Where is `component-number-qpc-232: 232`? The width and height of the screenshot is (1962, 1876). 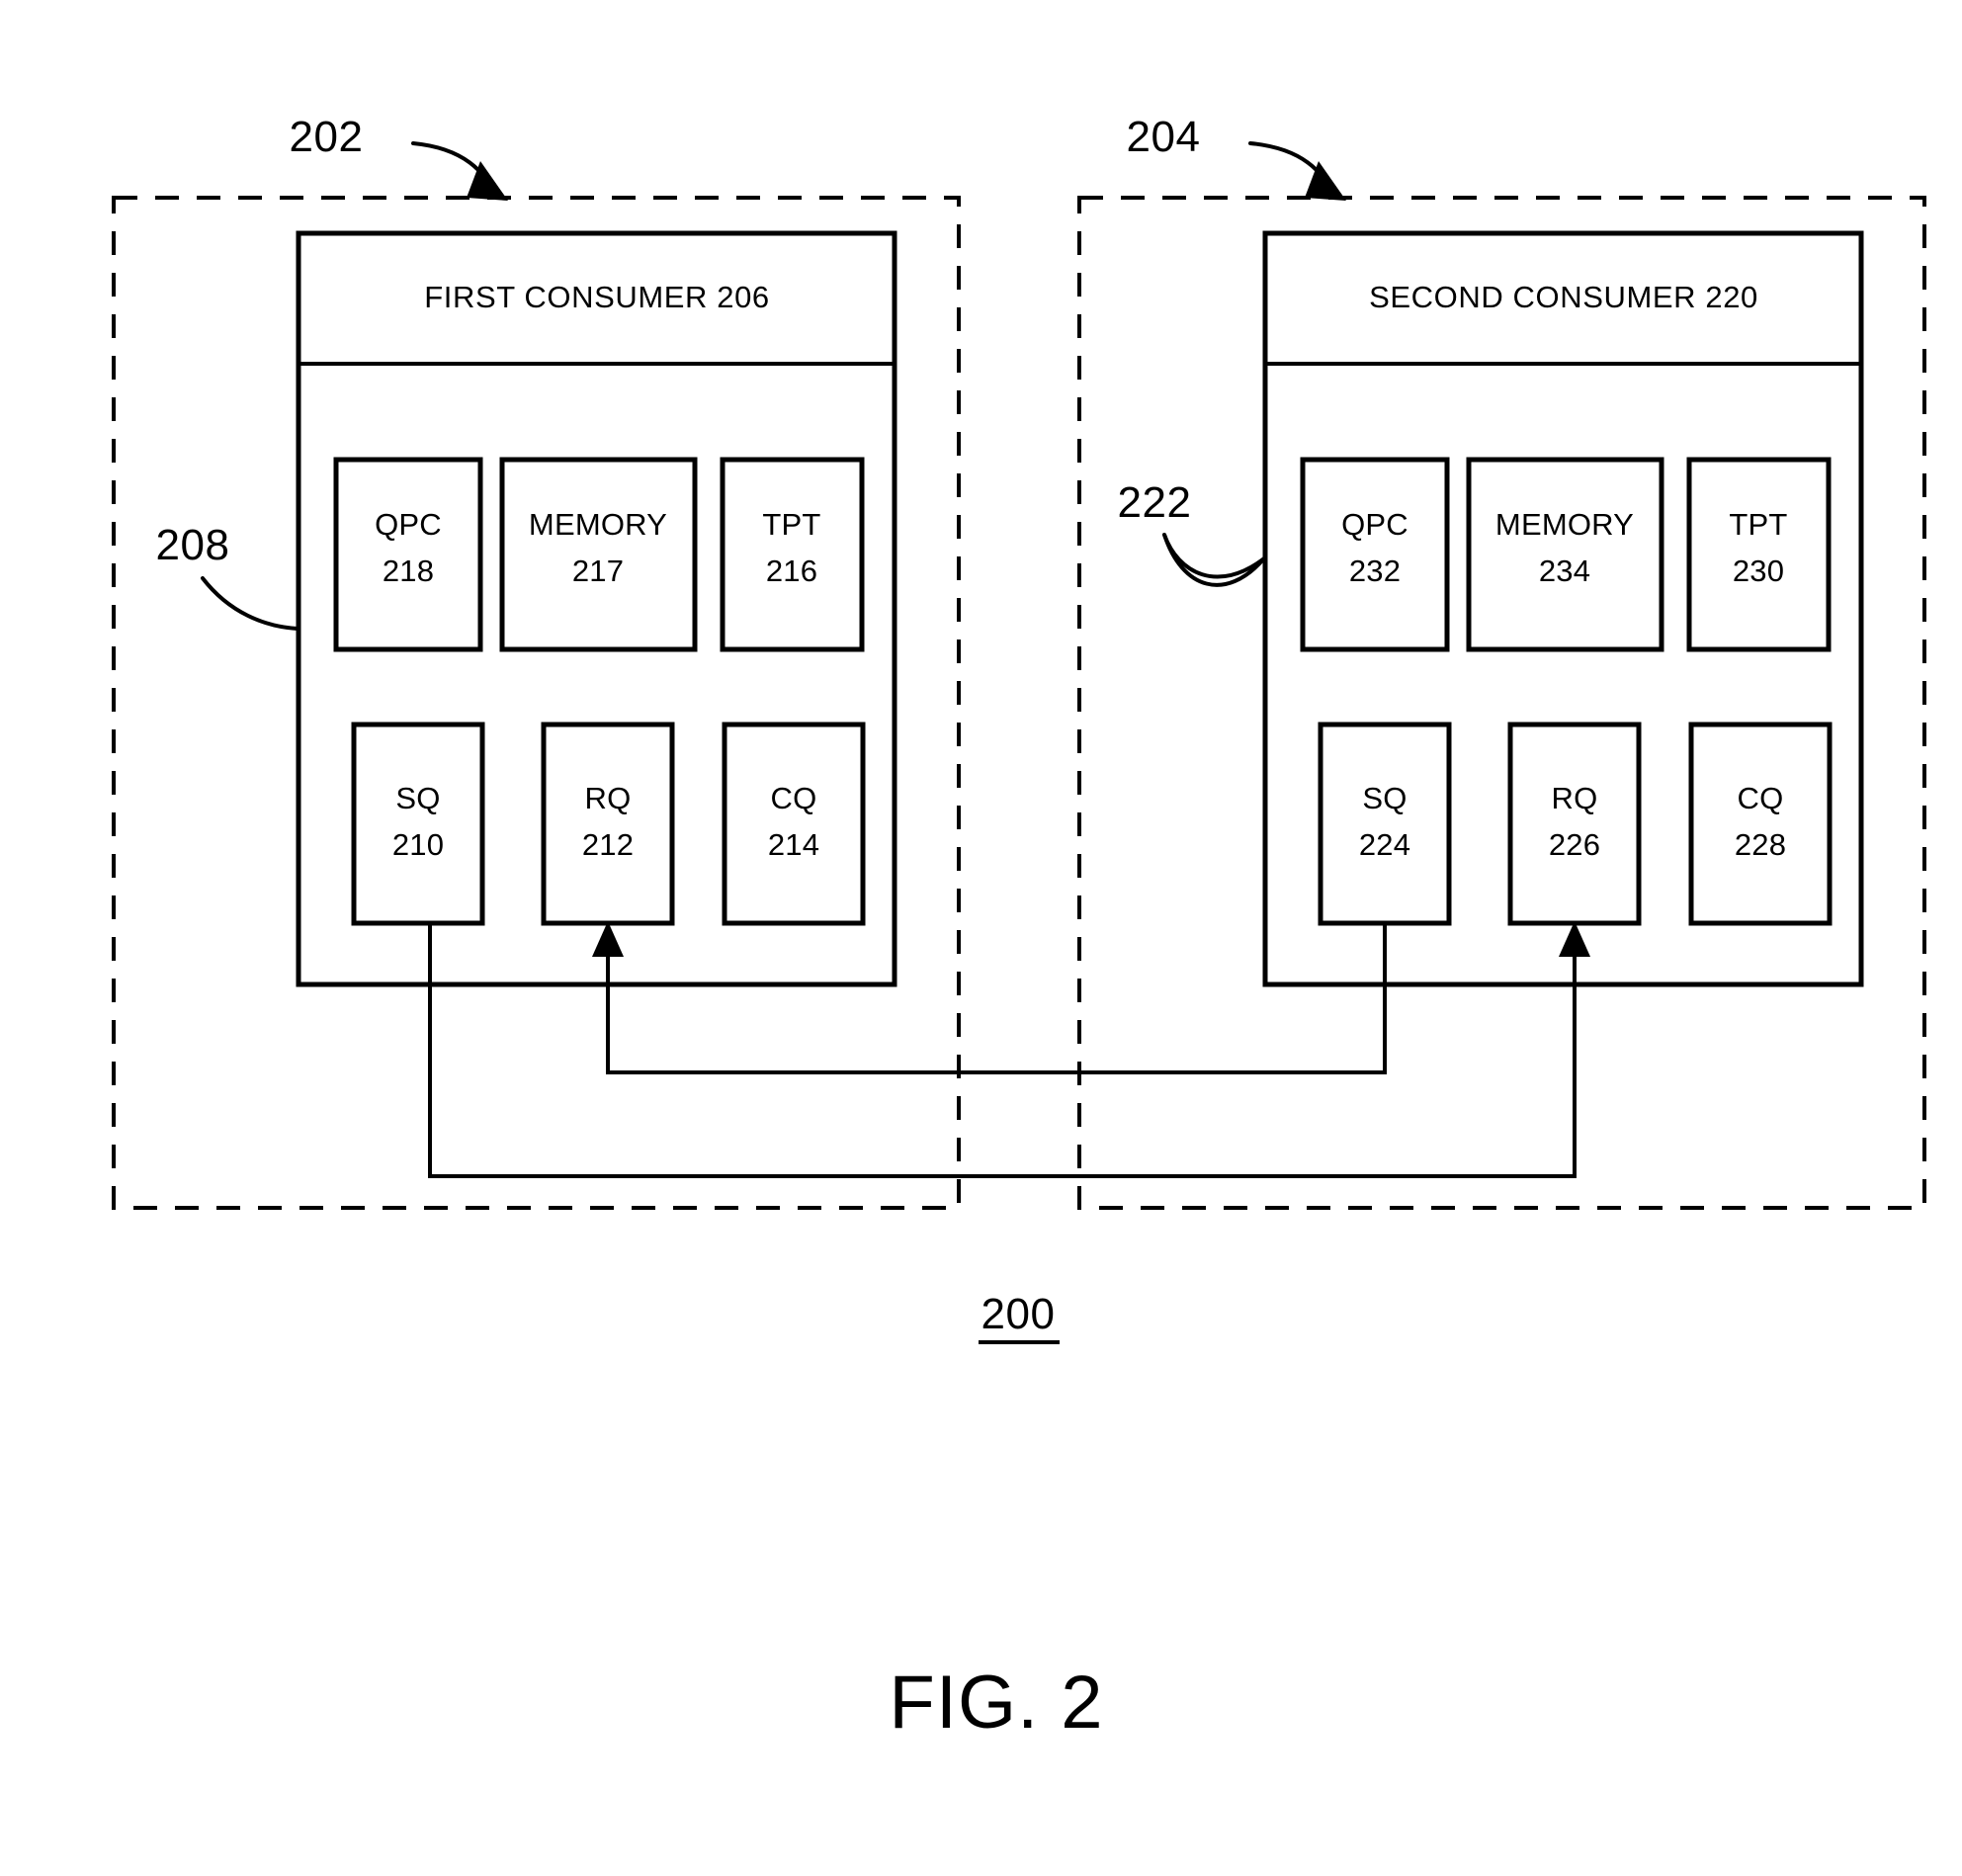 component-number-qpc-232: 232 is located at coordinates (1375, 571).